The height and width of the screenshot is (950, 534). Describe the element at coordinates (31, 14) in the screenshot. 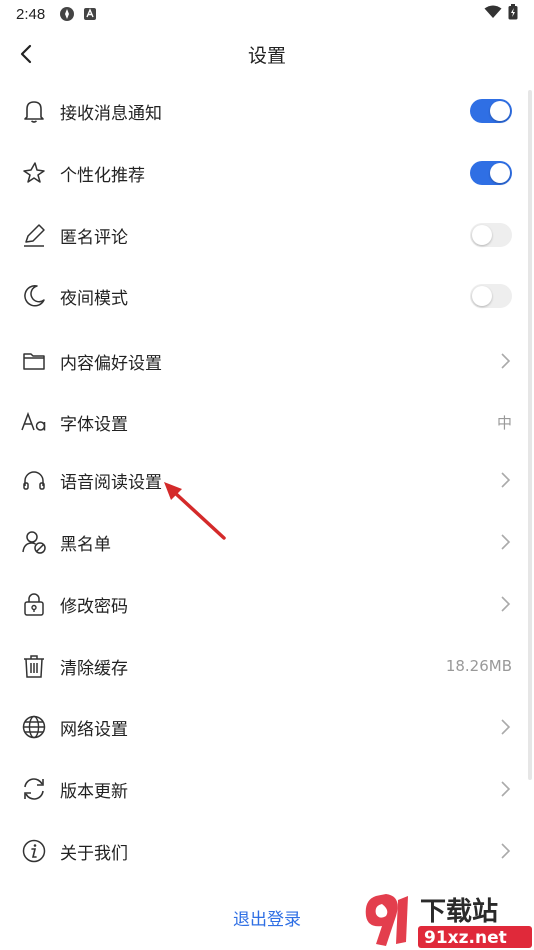

I see `status-time: 2:48` at that location.